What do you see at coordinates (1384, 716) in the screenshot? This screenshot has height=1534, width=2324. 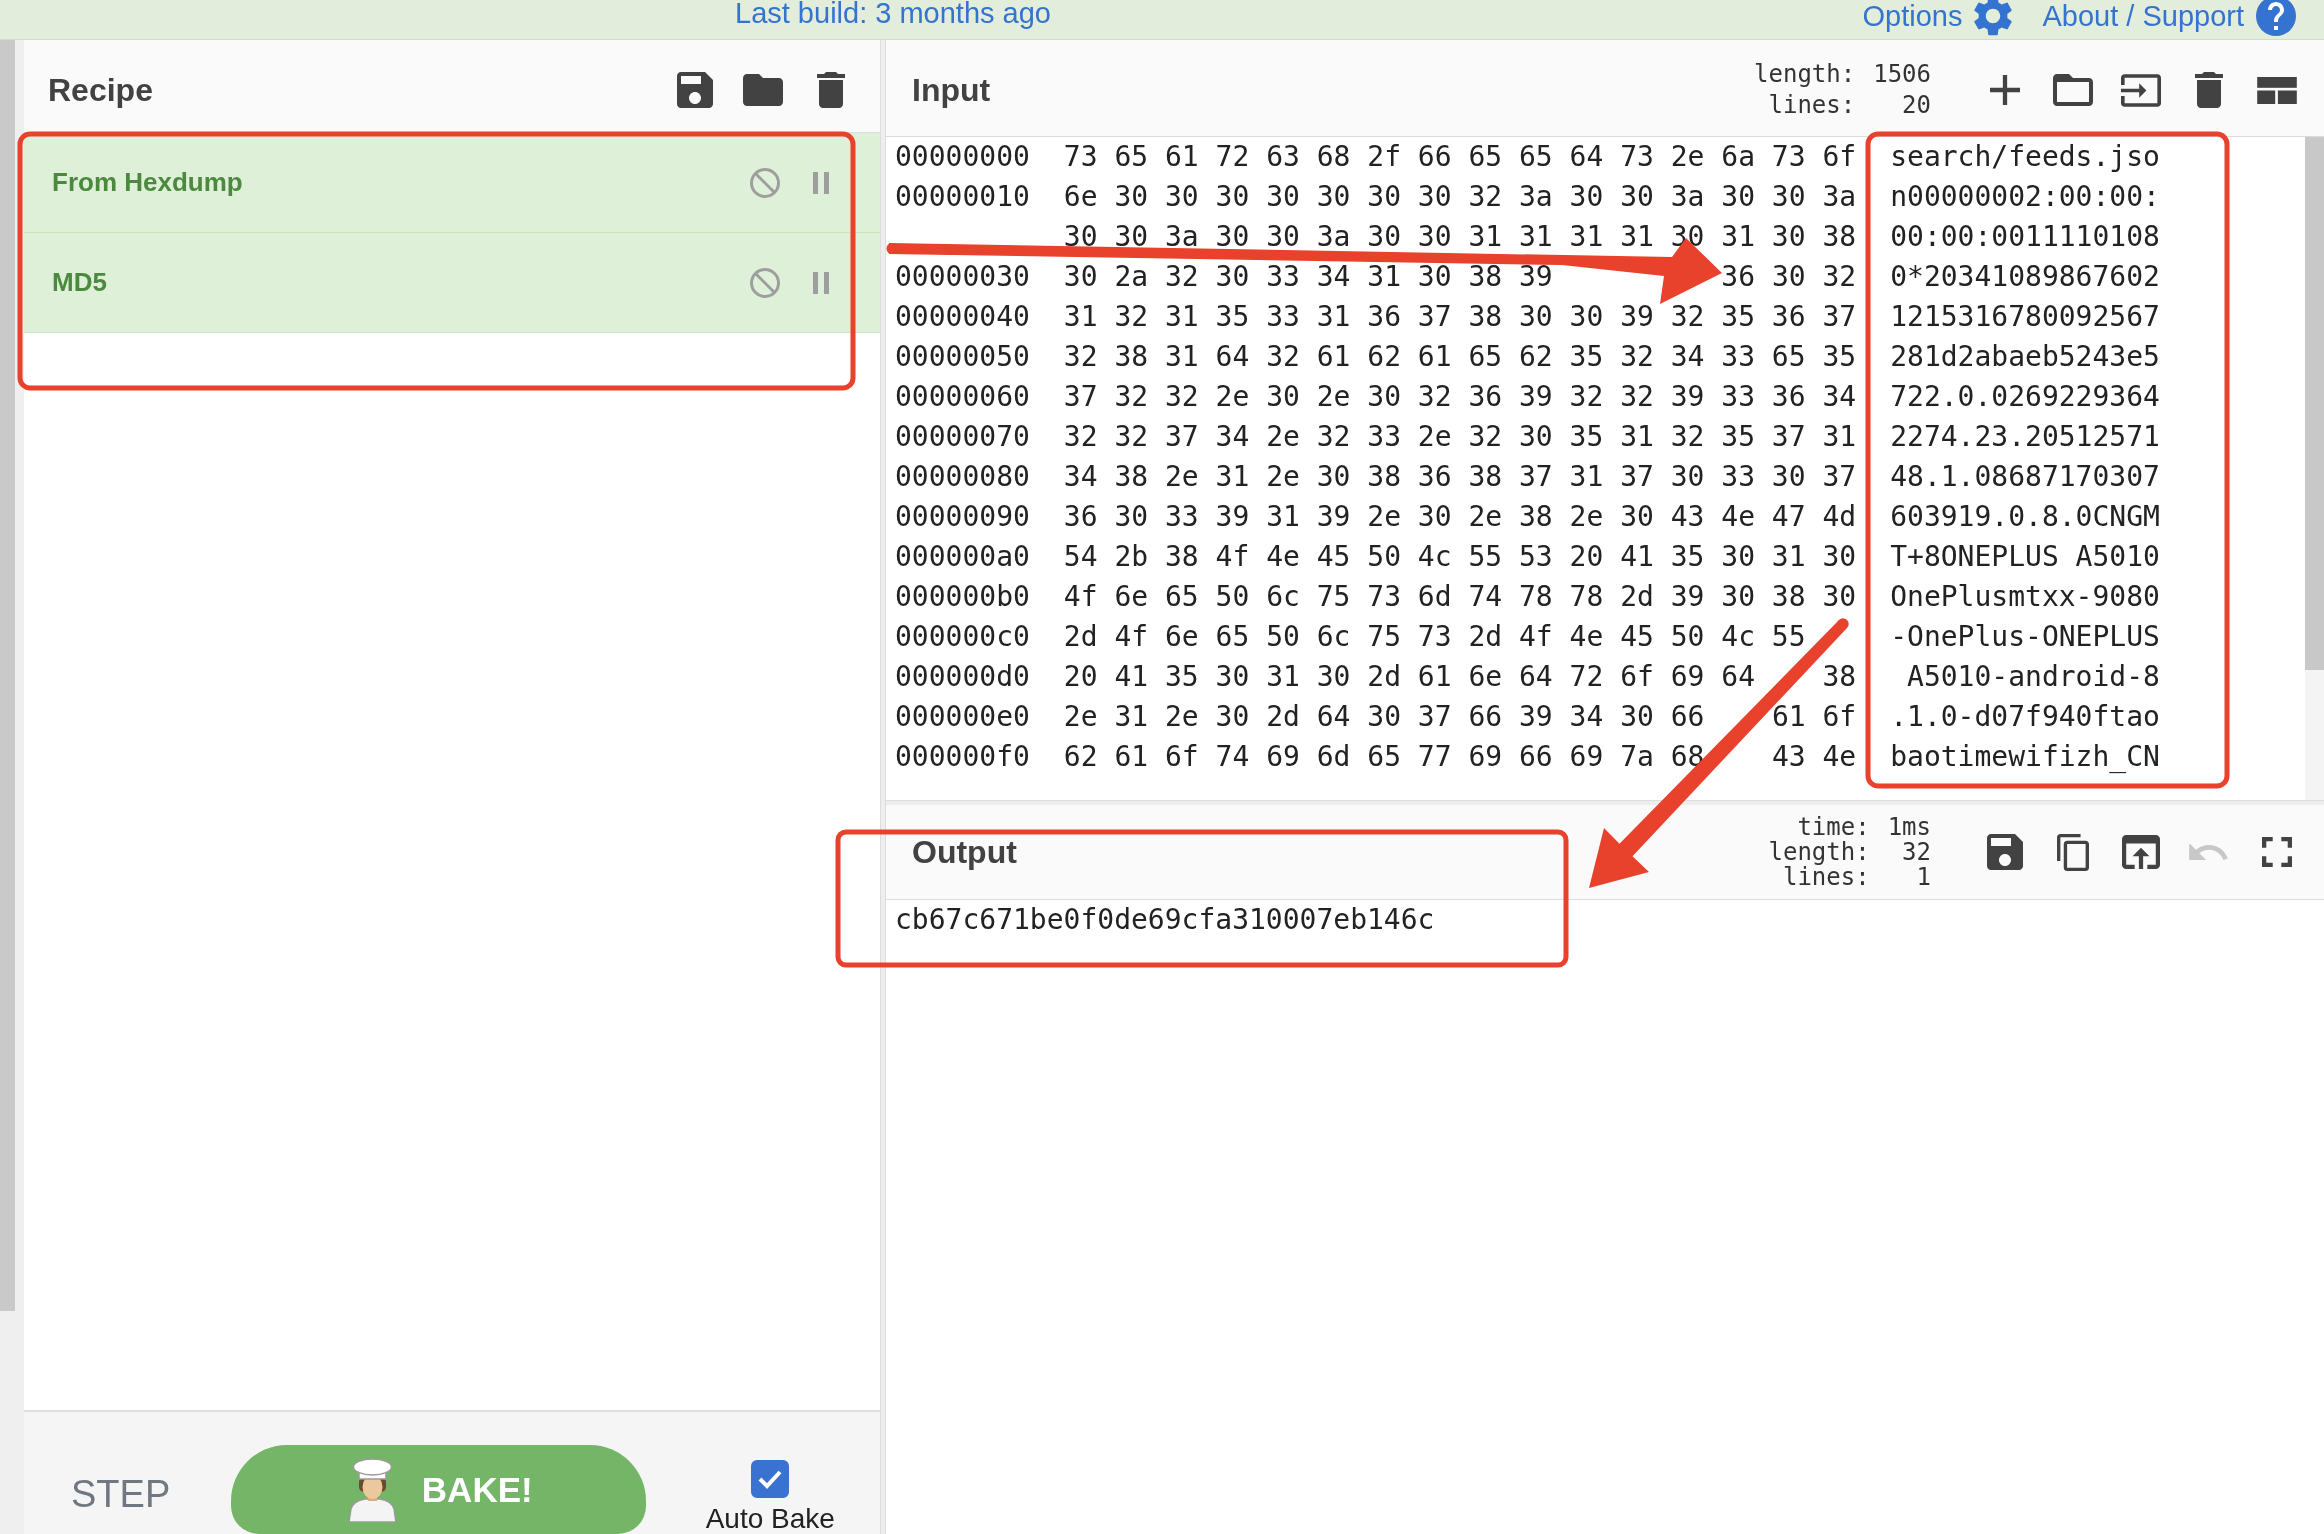 I see `hex-bytes-text: 2e 31 2e 30 2d 64 30 37 66 39 34 30 66` at bounding box center [1384, 716].